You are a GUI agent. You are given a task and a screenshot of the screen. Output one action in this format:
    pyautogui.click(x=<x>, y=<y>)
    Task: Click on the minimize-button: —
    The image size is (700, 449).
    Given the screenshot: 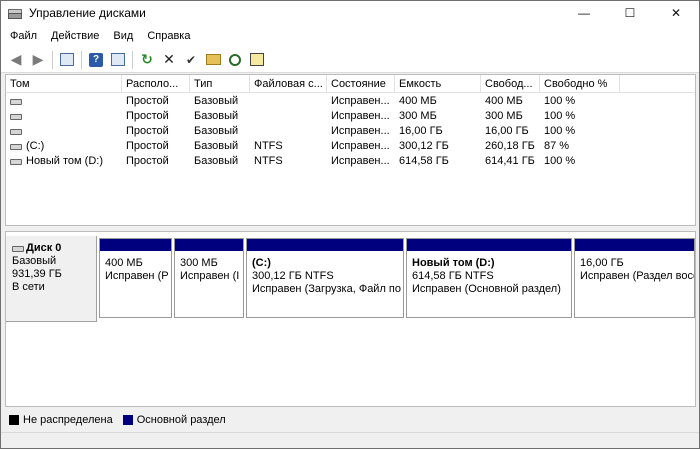 What is the action you would take?
    pyautogui.click(x=584, y=13)
    